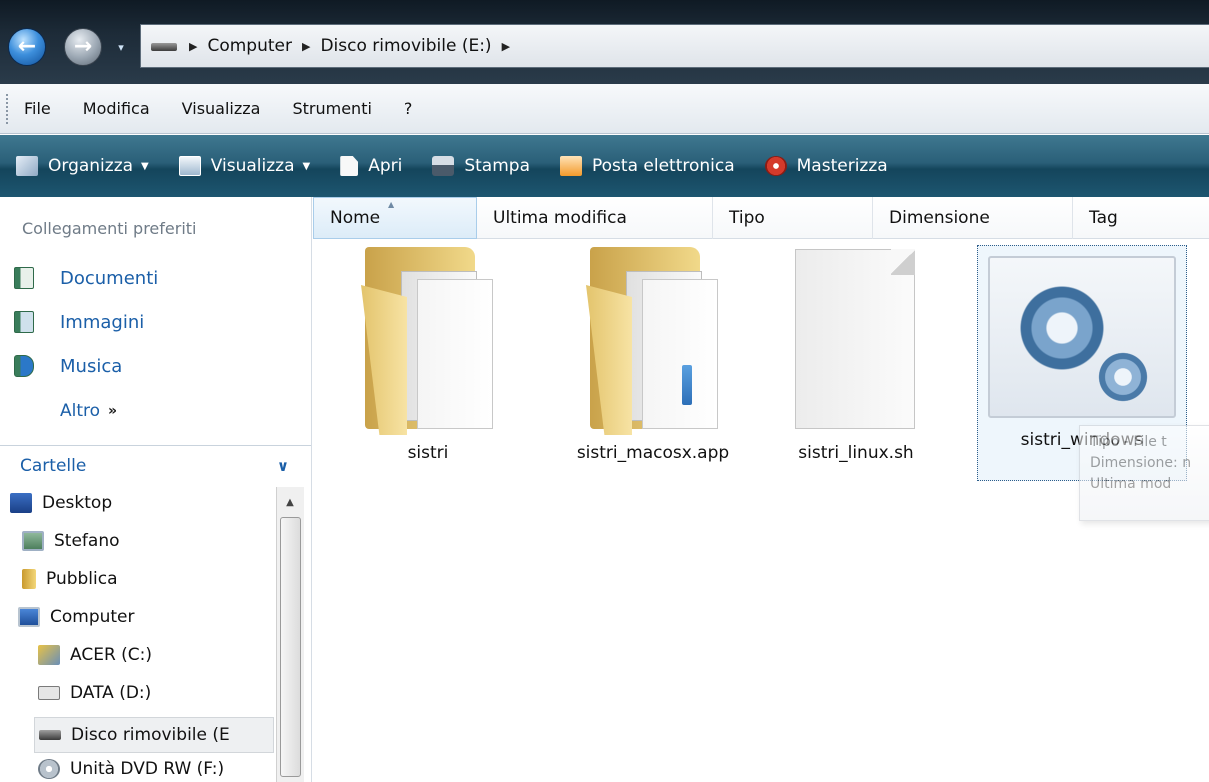  Describe the element at coordinates (663, 166) in the screenshot. I see `email-label: Posta elettronica` at that location.